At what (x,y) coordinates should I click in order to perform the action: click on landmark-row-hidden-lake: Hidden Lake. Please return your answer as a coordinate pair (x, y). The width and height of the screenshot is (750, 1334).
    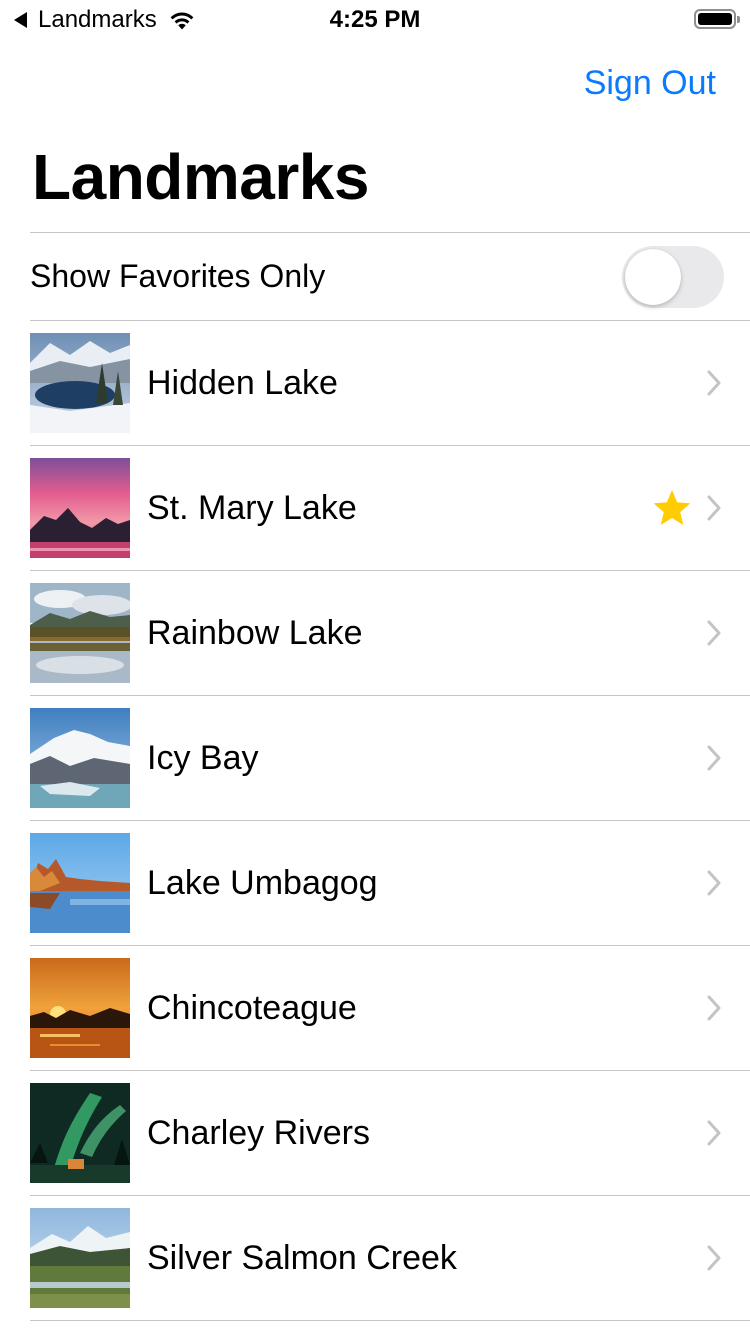
    Looking at the image, I should click on (390, 383).